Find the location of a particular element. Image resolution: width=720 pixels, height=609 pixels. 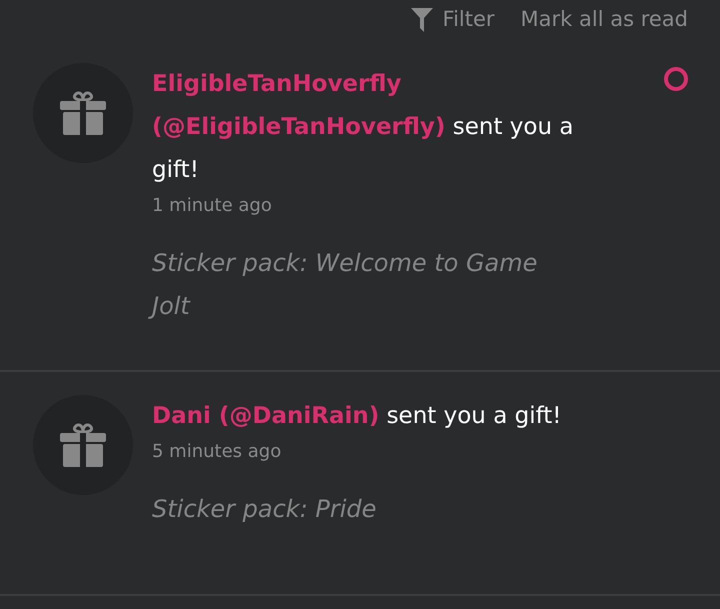

filter-icon is located at coordinates (421, 20).